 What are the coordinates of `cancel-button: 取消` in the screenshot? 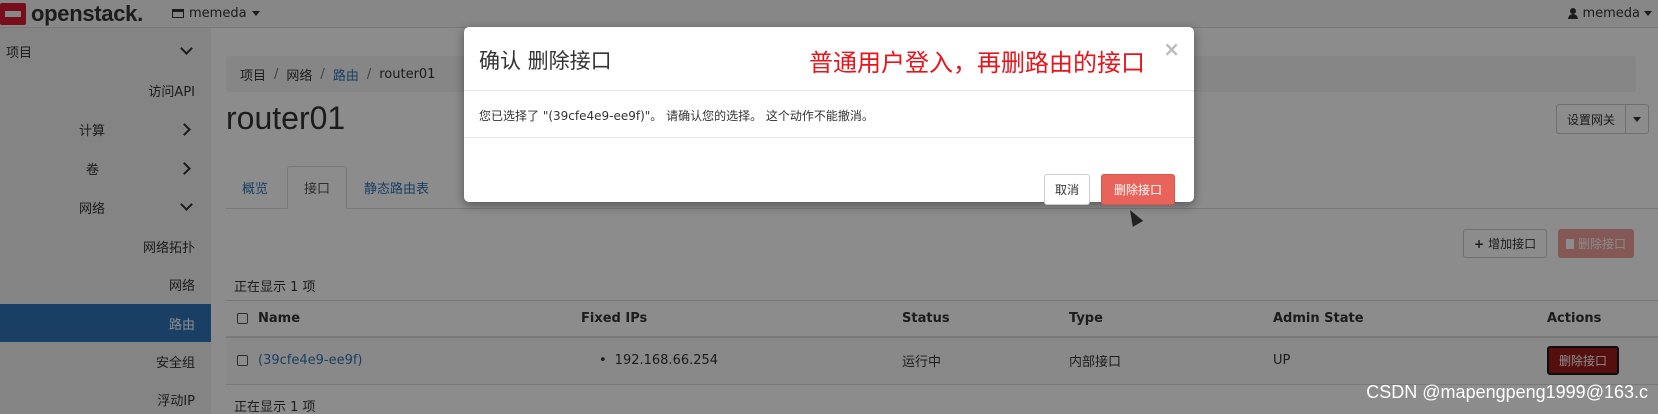 It's located at (1067, 189).